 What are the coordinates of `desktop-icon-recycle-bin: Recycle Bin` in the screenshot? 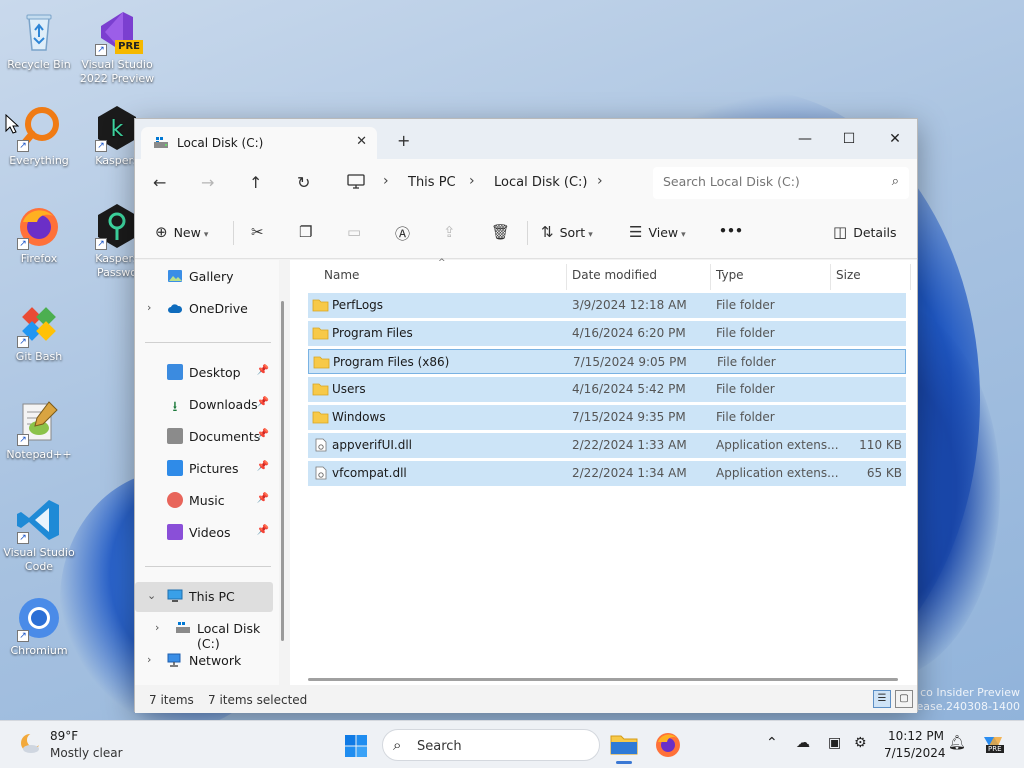 It's located at (39, 40).